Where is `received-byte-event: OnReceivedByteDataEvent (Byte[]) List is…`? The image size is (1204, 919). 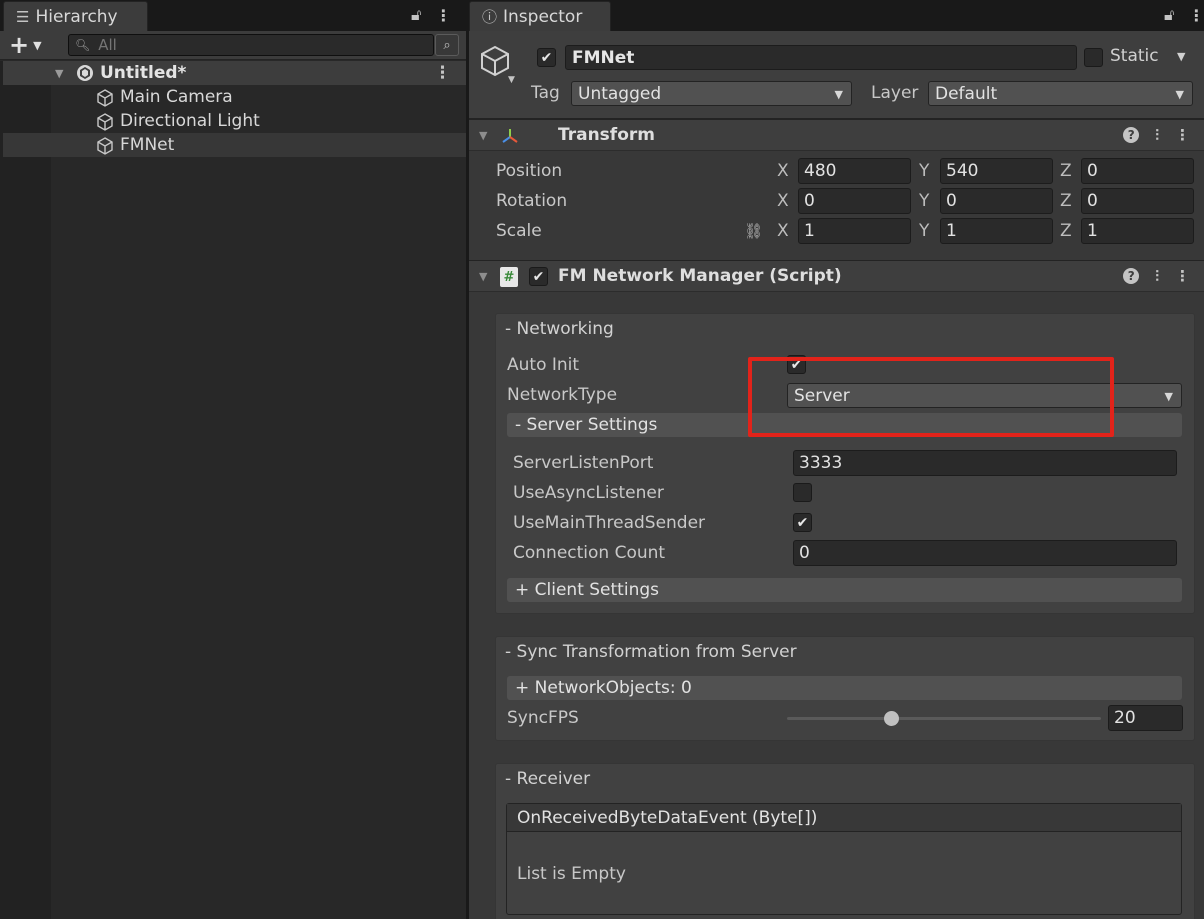 received-byte-event: OnReceivedByteDataEvent (Byte[]) List is… is located at coordinates (844, 859).